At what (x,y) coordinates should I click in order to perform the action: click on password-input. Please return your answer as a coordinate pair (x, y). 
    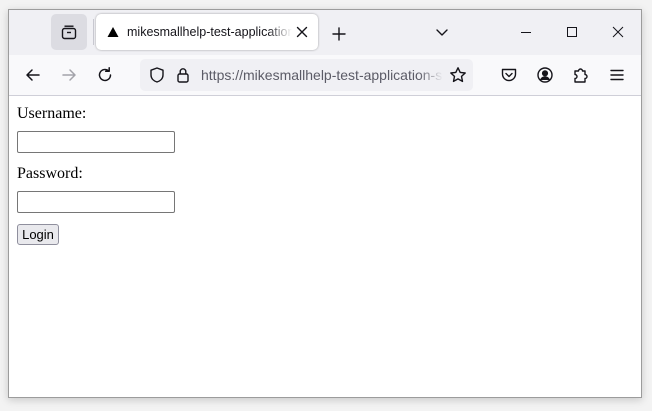
    Looking at the image, I should click on (96, 202).